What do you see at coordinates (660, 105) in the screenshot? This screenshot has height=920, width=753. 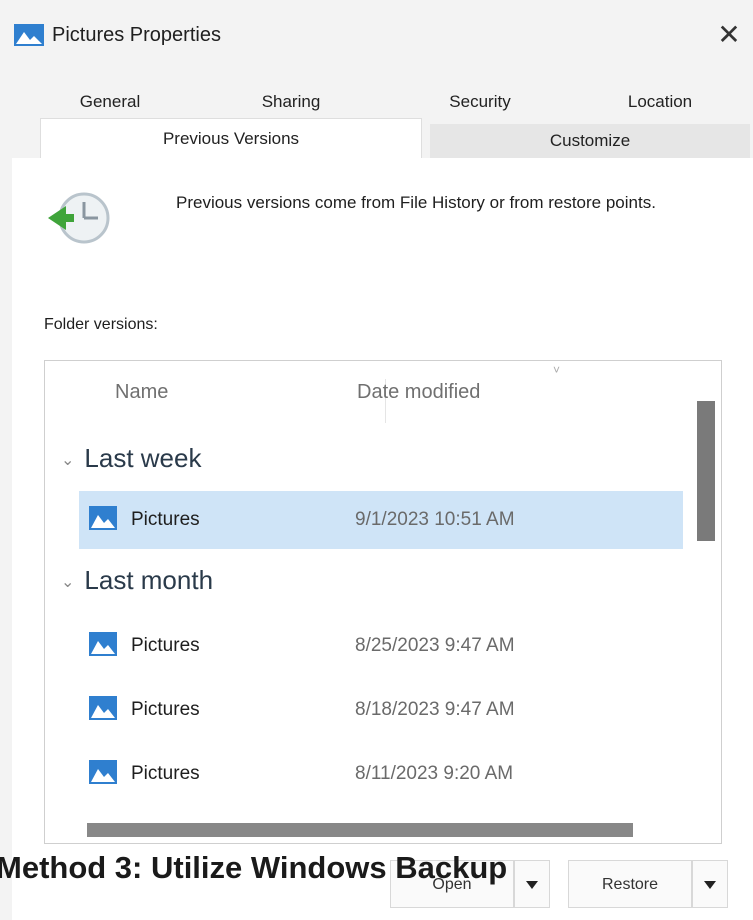 I see `tab-location: Location` at bounding box center [660, 105].